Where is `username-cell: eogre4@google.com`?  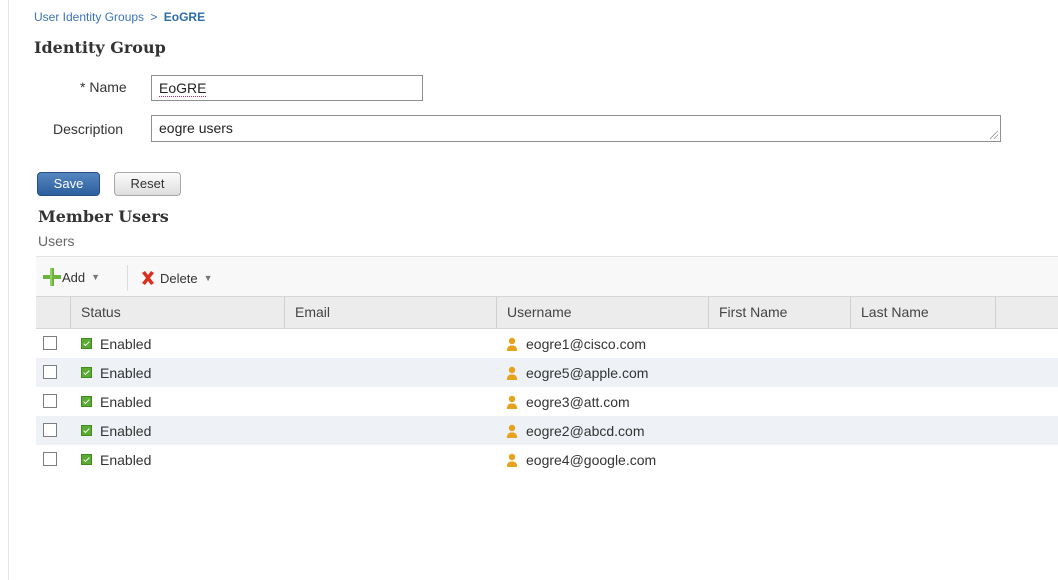
username-cell: eogre4@google.com is located at coordinates (581, 459).